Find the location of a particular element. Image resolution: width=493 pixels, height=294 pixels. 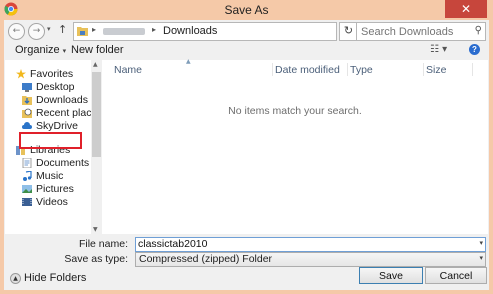

close-button: ✕ is located at coordinates (466, 9).